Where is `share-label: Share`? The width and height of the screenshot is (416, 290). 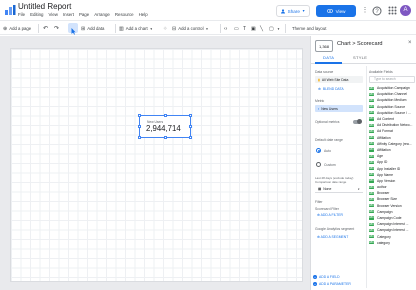 share-label: Share is located at coordinates (293, 11).